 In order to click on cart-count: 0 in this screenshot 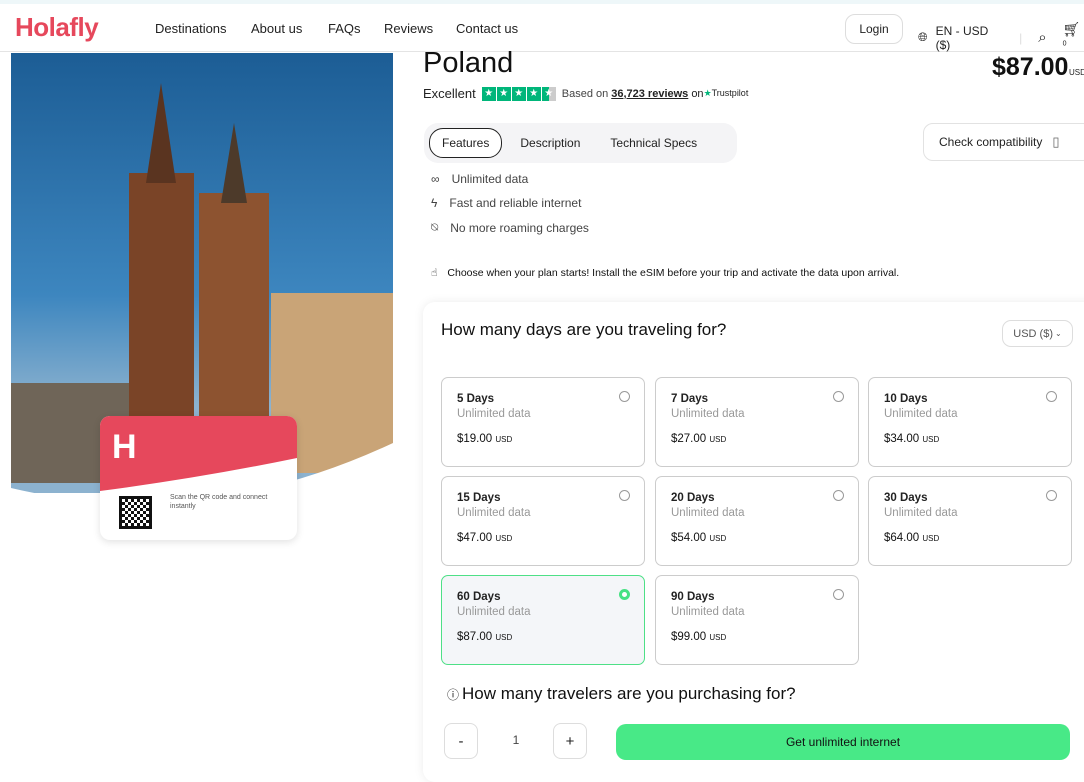, I will do `click(1064, 44)`.